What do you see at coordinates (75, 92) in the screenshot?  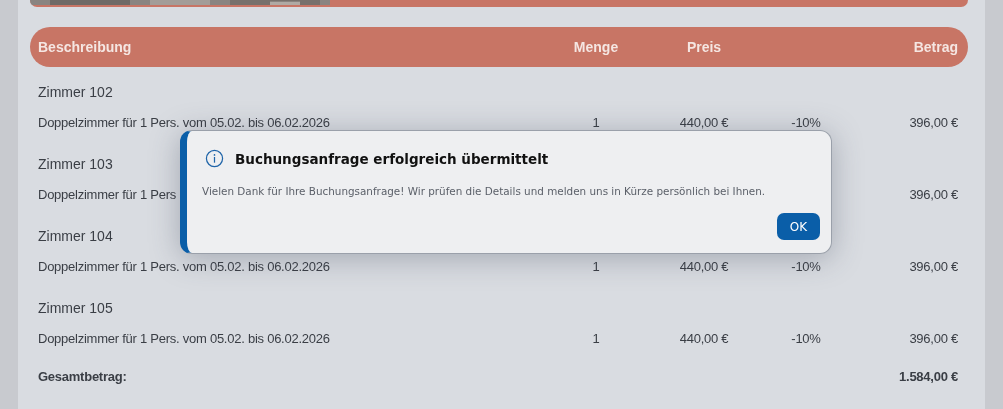 I see `room-name: Zimmer 102` at bounding box center [75, 92].